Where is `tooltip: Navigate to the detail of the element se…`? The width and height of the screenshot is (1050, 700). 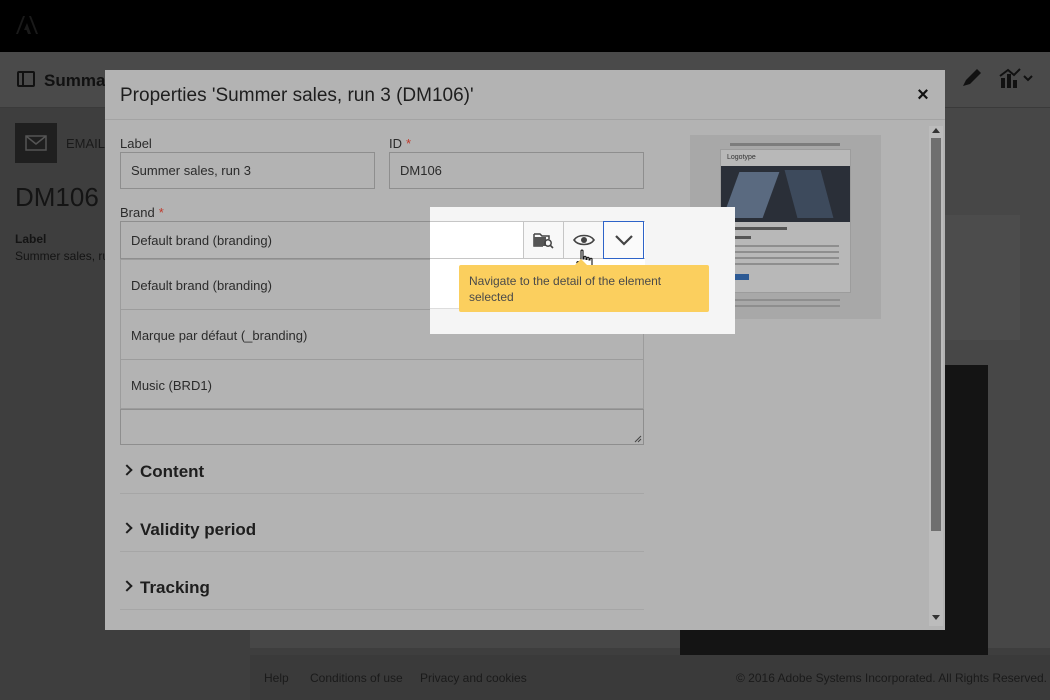
tooltip: Navigate to the detail of the element se… is located at coordinates (584, 285).